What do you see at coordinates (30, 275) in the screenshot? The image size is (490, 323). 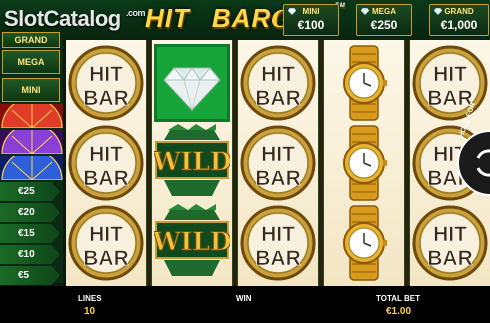 I see `bet-level-5: €5` at bounding box center [30, 275].